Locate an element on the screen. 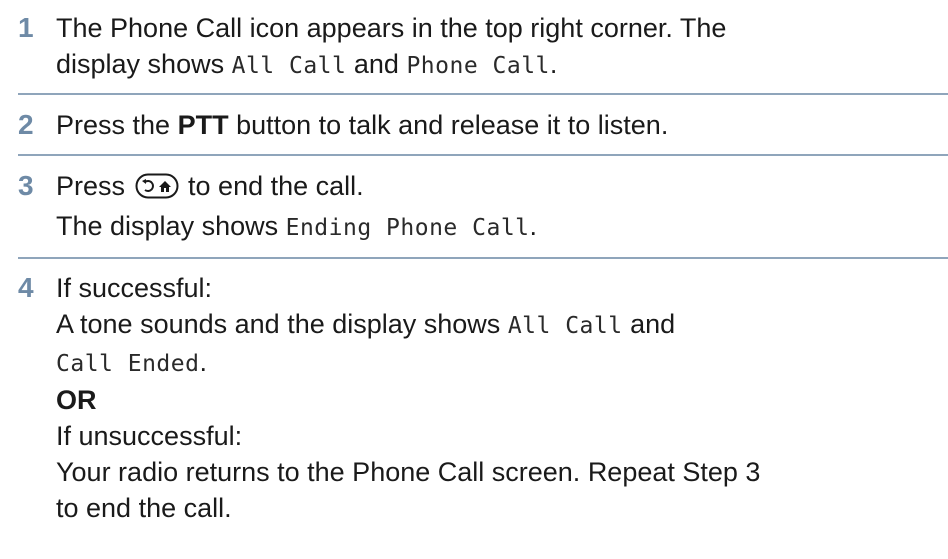  text: Press the is located at coordinates (117, 125).